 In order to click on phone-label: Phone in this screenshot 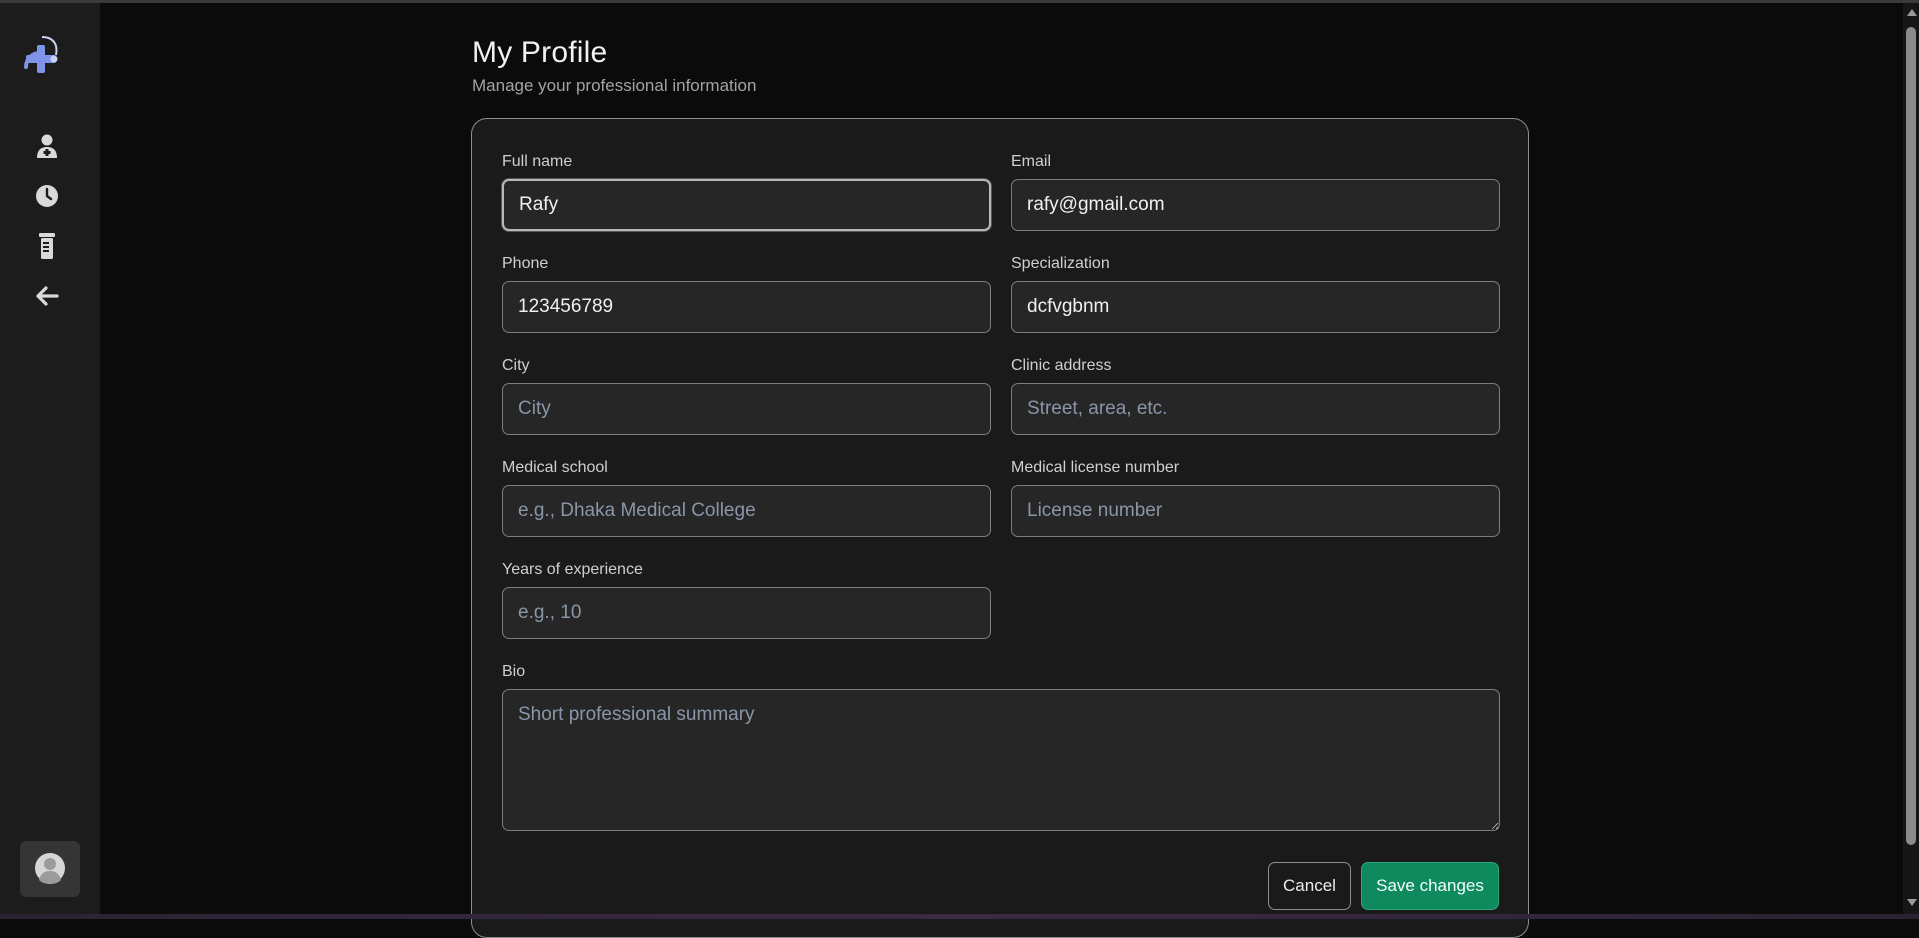, I will do `click(525, 263)`.